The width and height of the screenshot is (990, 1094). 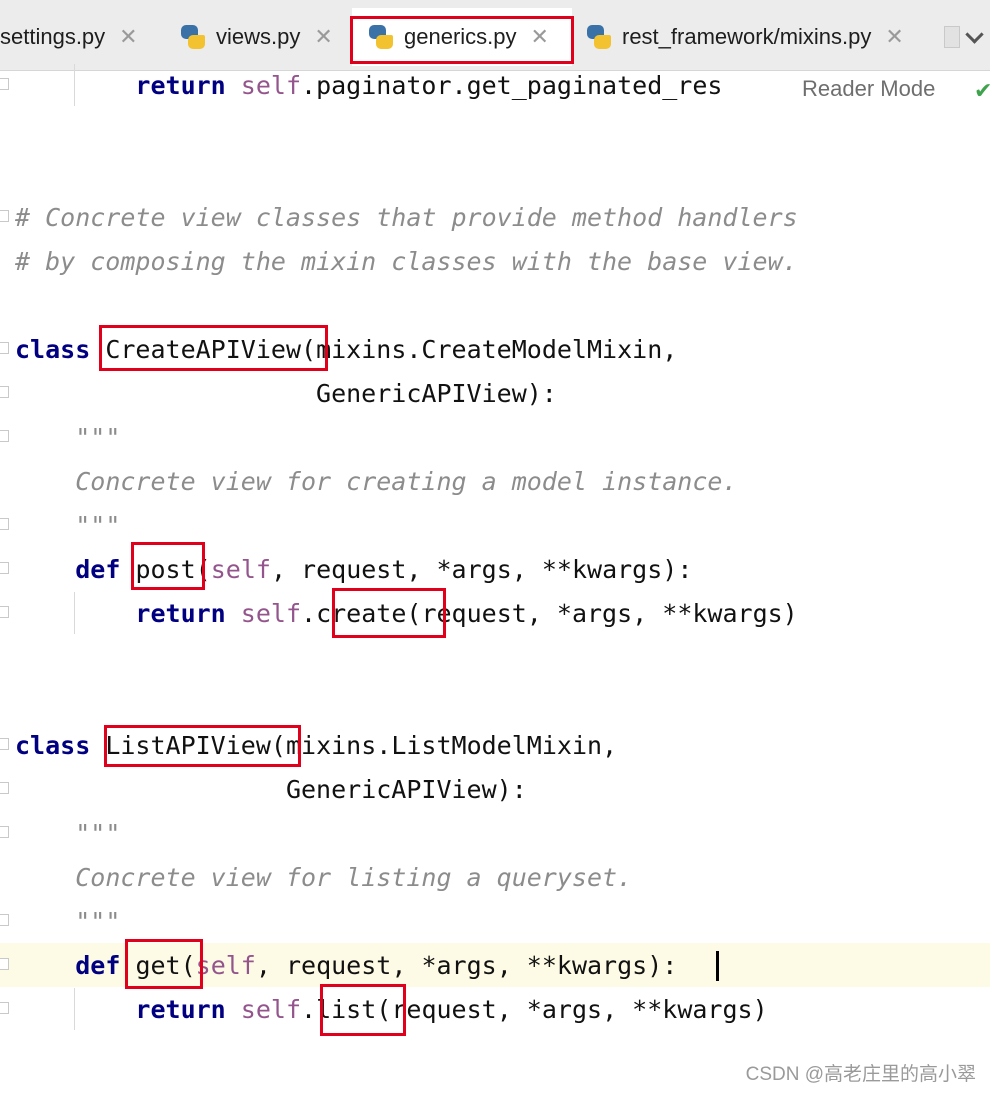 What do you see at coordinates (5, 582) in the screenshot?
I see `editor-gutter` at bounding box center [5, 582].